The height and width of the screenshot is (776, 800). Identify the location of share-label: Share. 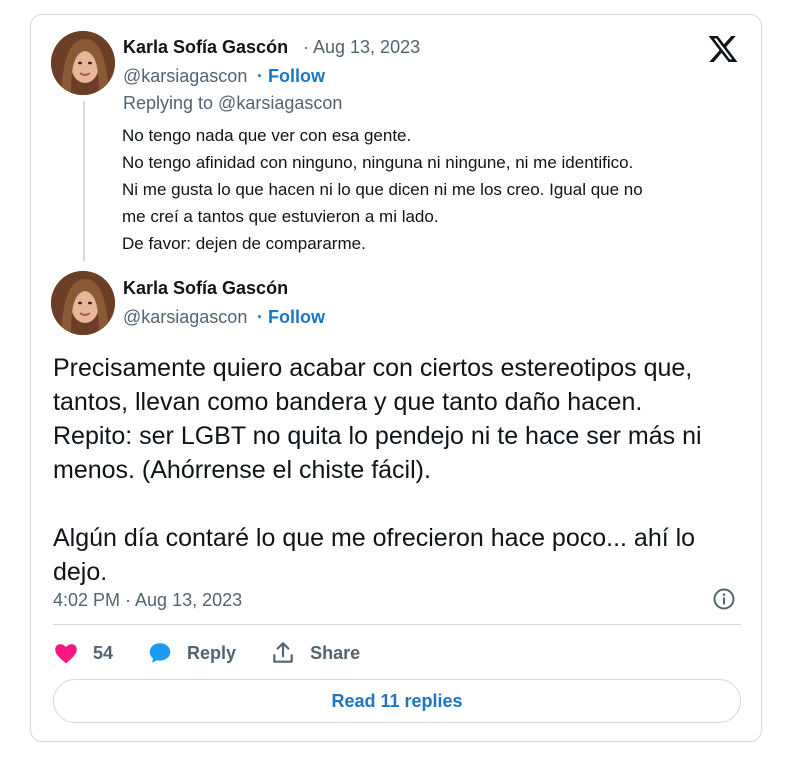
(335, 652).